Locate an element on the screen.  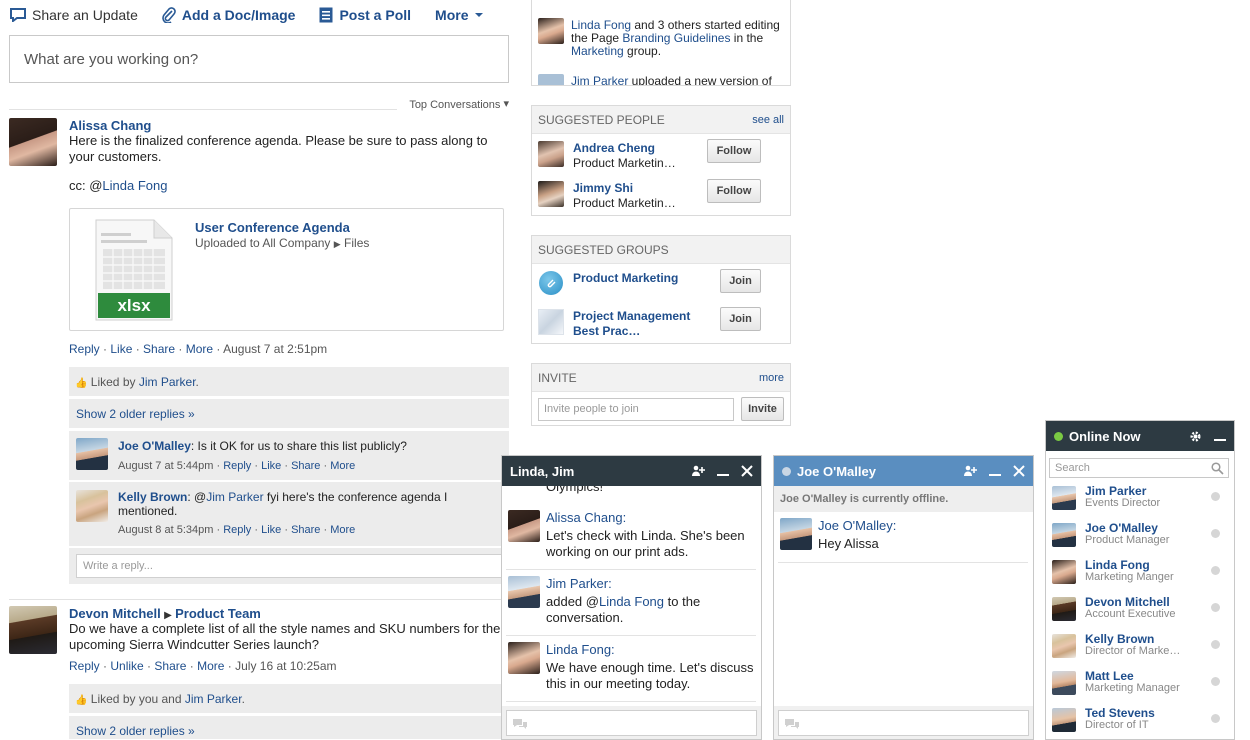
suggested-group-name: Product Marketing is located at coordinates (625, 278).